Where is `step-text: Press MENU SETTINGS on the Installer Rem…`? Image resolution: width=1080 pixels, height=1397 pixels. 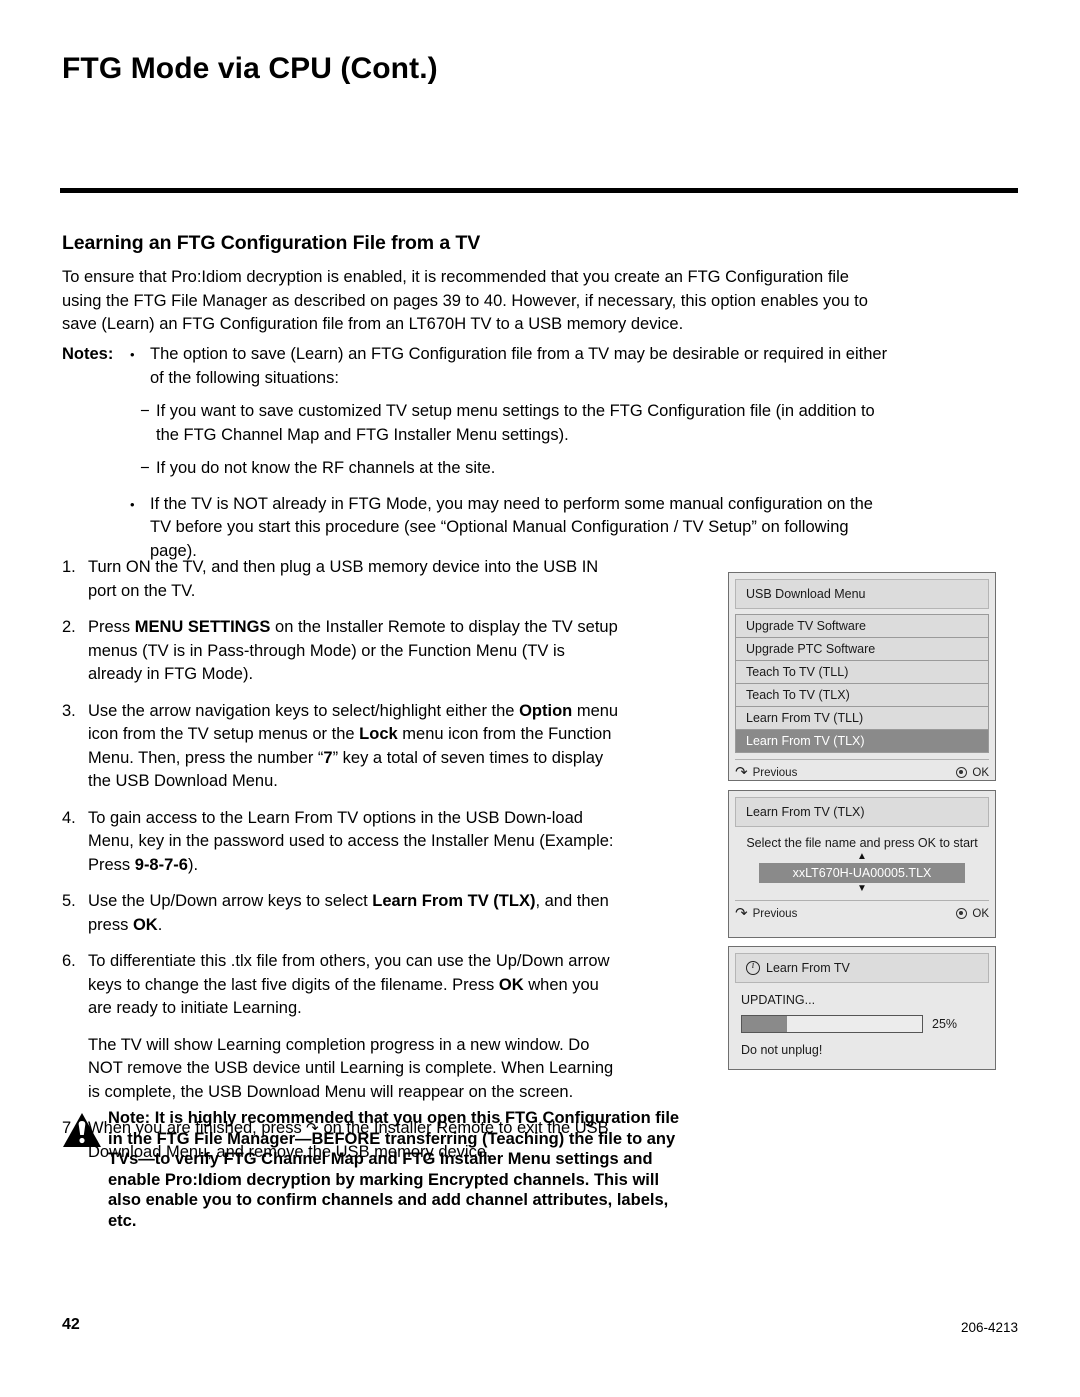 step-text: Press MENU SETTINGS on the Installer Rem… is located at coordinates (353, 650).